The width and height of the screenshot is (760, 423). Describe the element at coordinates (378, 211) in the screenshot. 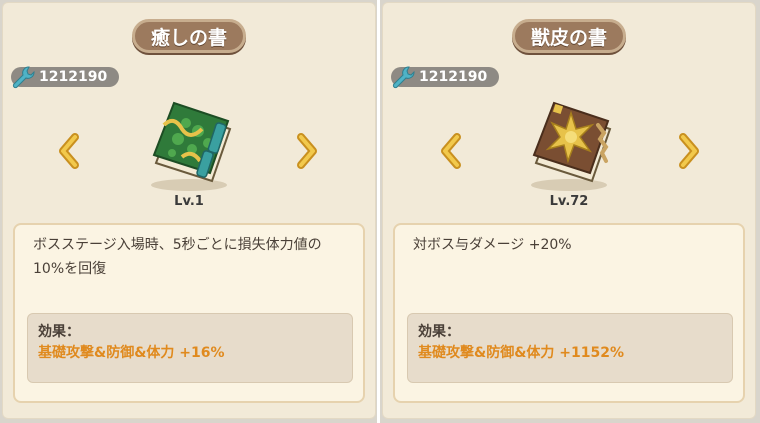

I see `panel-divider` at that location.